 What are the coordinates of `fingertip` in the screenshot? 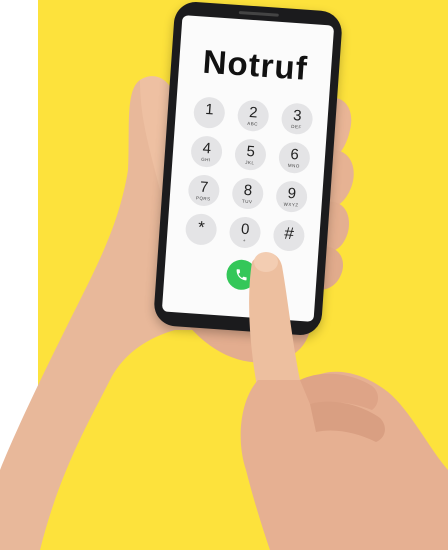 It's located at (266, 262).